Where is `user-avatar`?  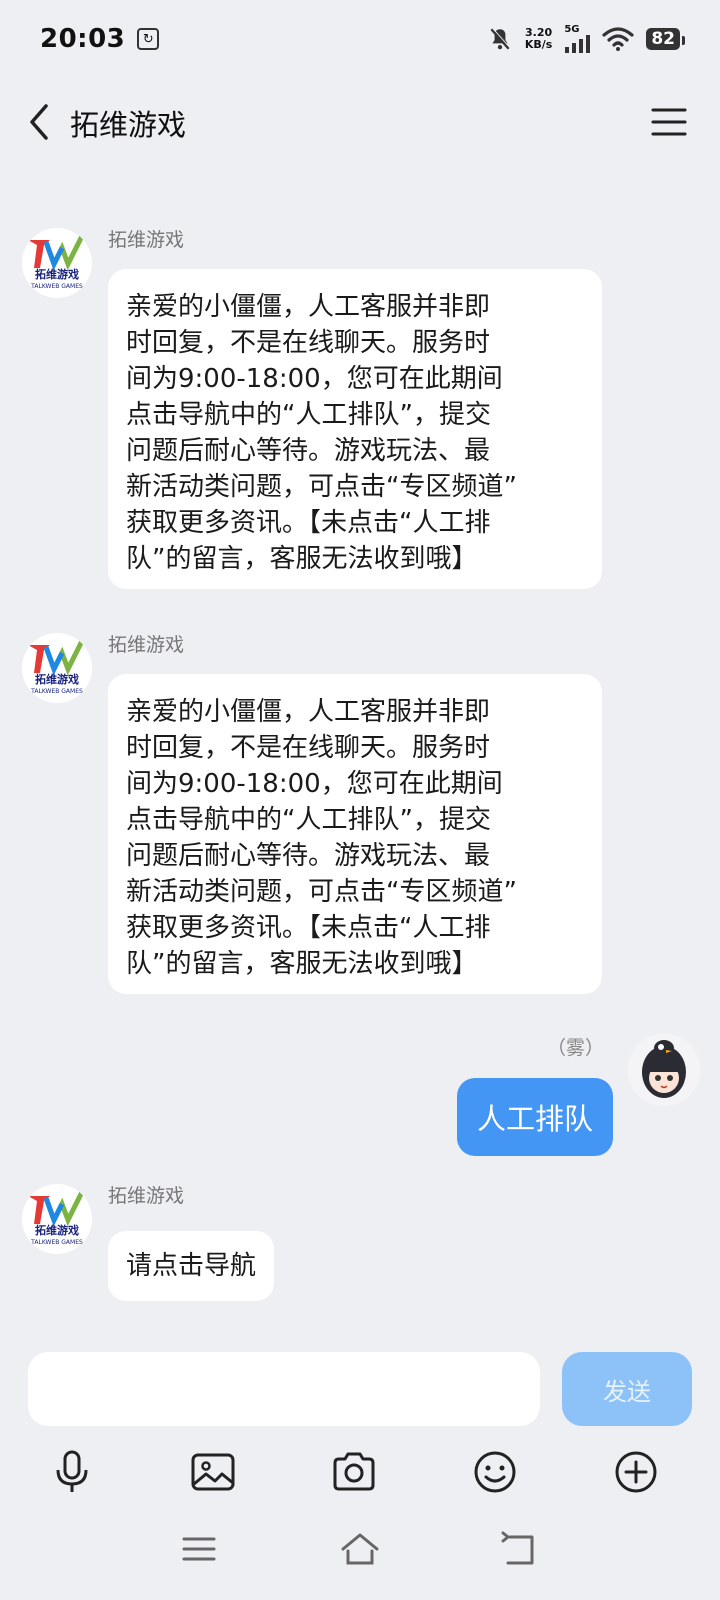
user-avatar is located at coordinates (664, 1070).